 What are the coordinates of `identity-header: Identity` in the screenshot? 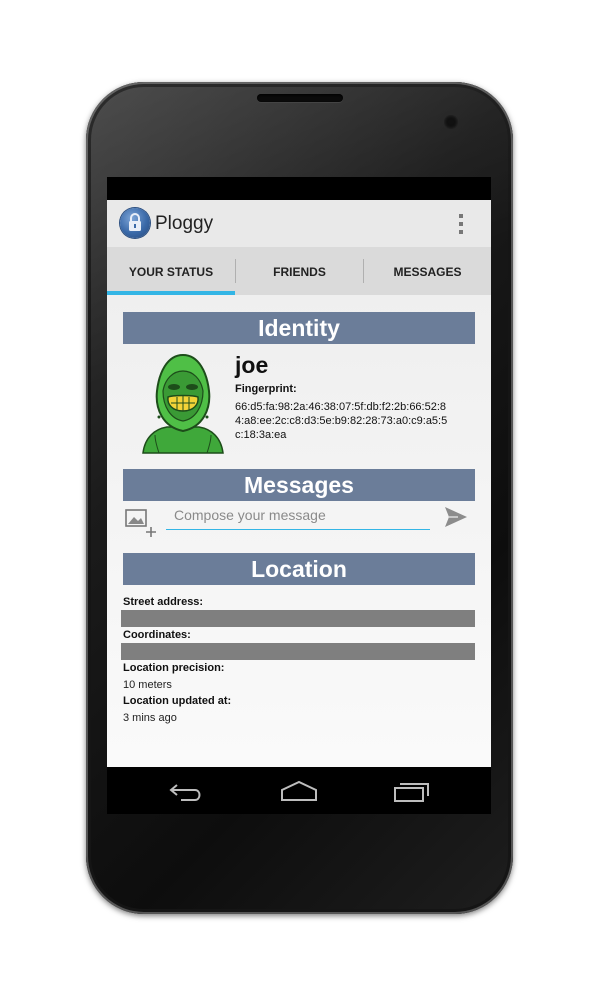 It's located at (299, 328).